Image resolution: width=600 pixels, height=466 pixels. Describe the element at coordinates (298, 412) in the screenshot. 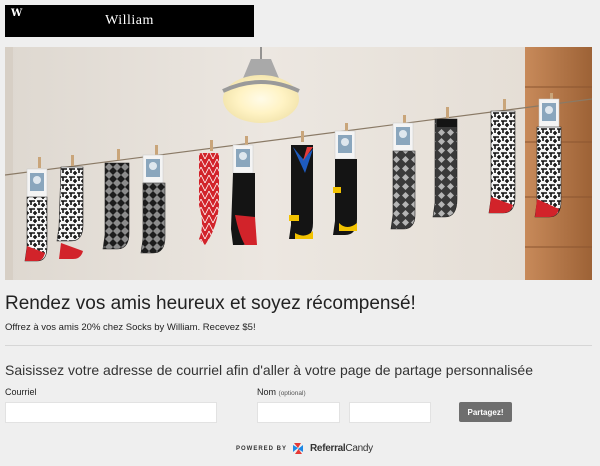

I see `first-name-input` at that location.